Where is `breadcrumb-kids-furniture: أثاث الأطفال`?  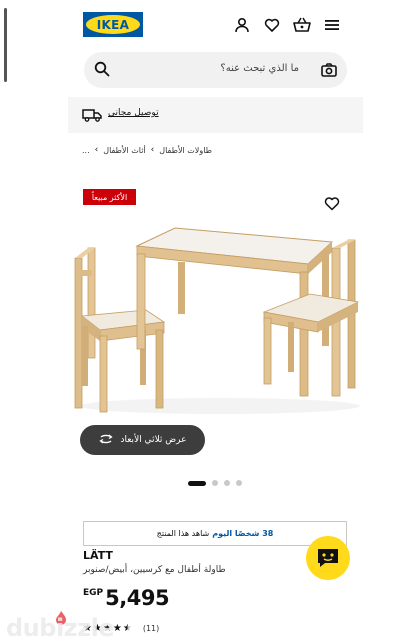
breadcrumb-kids-furniture: أثاث الأطفال is located at coordinates (124, 150).